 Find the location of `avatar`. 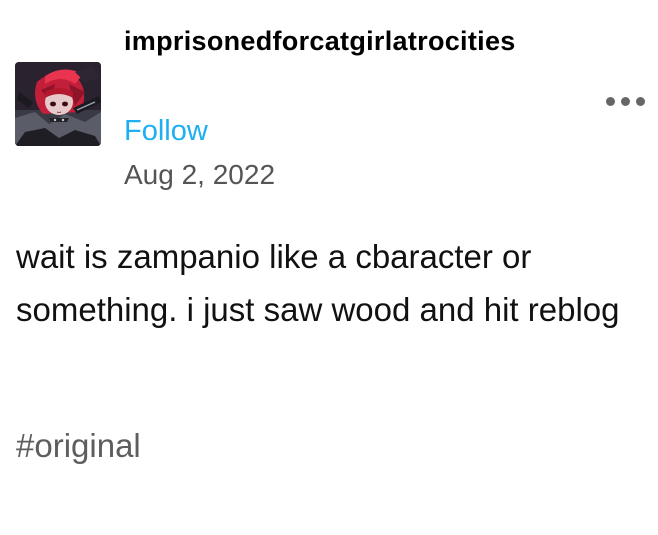

avatar is located at coordinates (58, 104).